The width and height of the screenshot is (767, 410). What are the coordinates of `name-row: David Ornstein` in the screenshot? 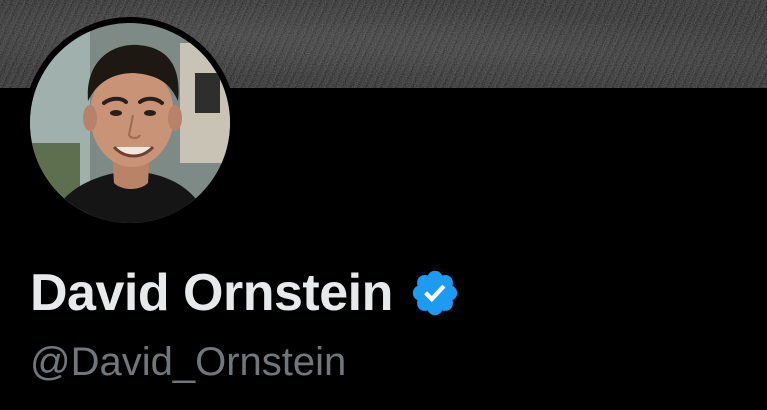 It's located at (245, 293).